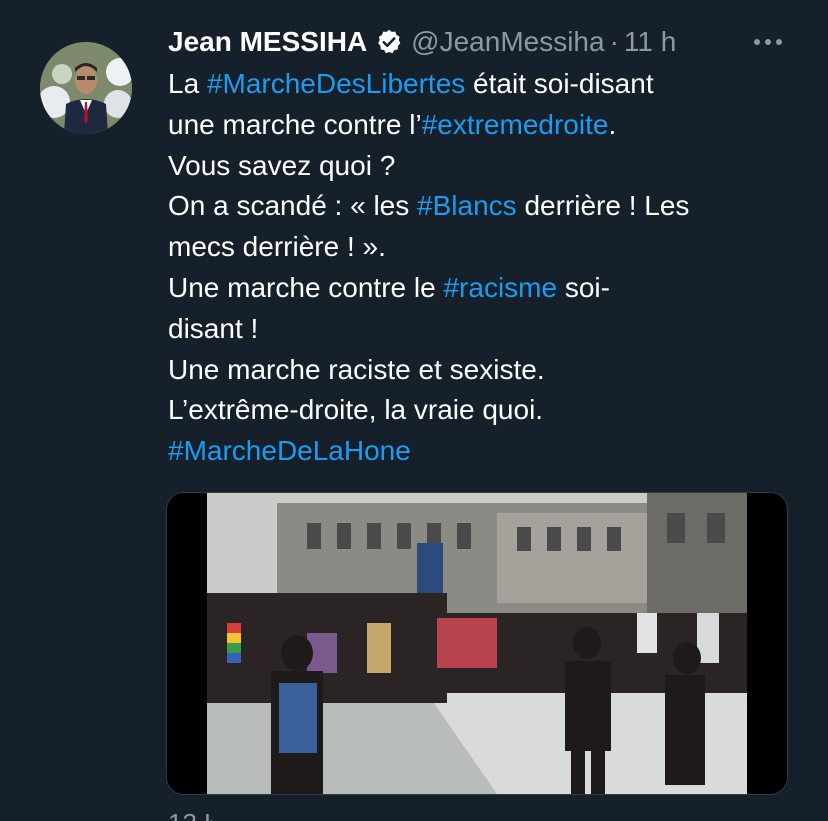 Image resolution: width=828 pixels, height=821 pixels. Describe the element at coordinates (478, 166) in the screenshot. I see `tweet-text-line: Vous savez quoi ?` at that location.